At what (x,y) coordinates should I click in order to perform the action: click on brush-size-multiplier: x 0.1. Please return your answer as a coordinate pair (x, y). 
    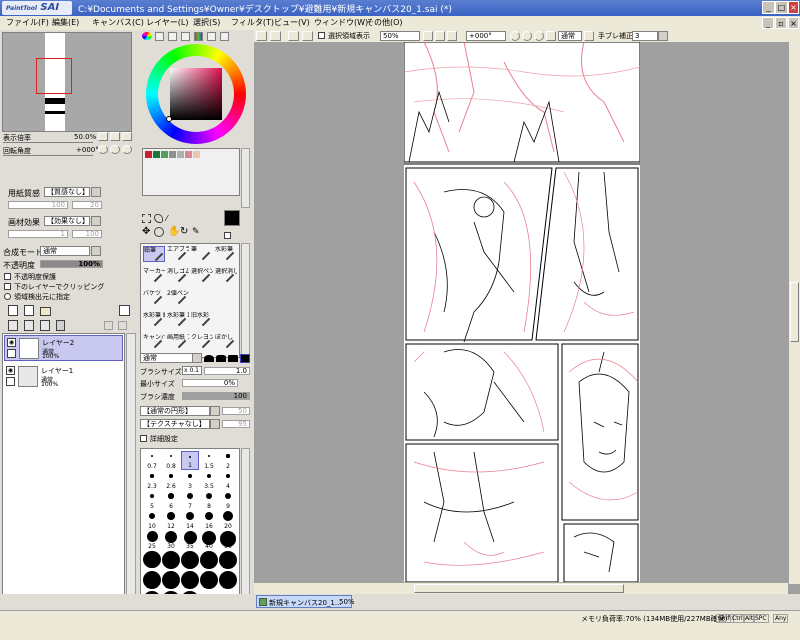
    Looking at the image, I should click on (192, 370).